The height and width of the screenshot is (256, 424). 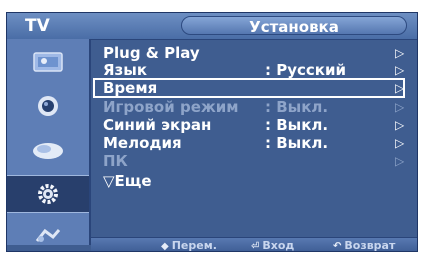 I want to click on hint-move-label: Перем., so click(x=194, y=245).